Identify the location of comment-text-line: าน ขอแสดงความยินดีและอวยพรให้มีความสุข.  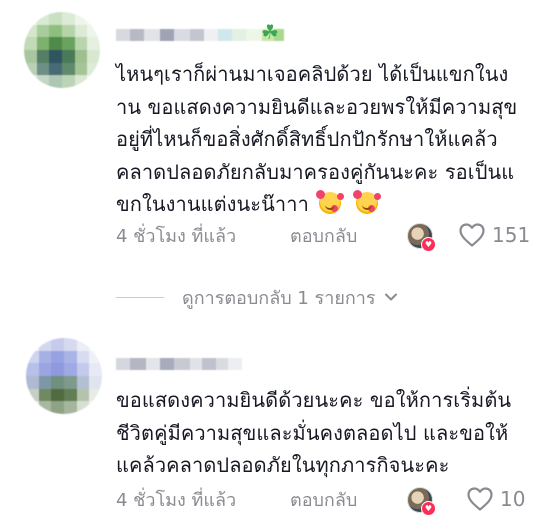
(317, 106).